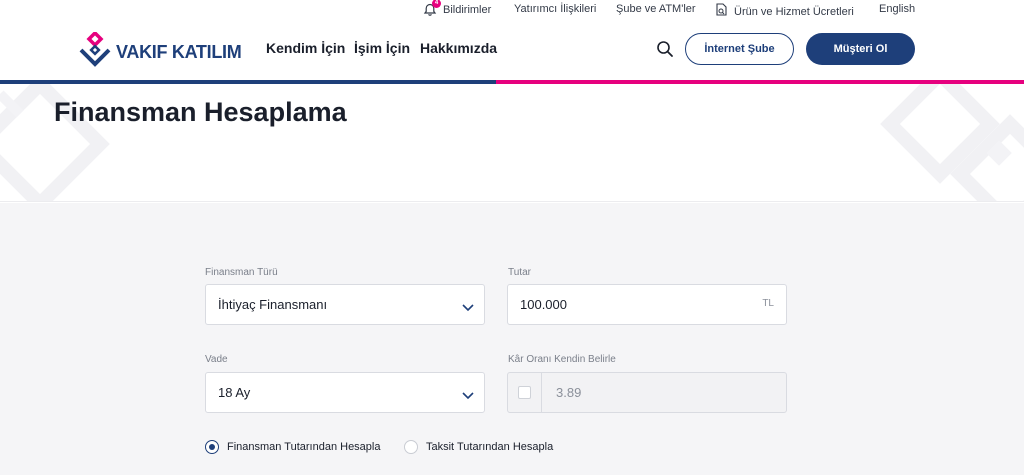  Describe the element at coordinates (179, 52) in the screenshot. I see `brand-name: VAKIF KATILIM` at that location.